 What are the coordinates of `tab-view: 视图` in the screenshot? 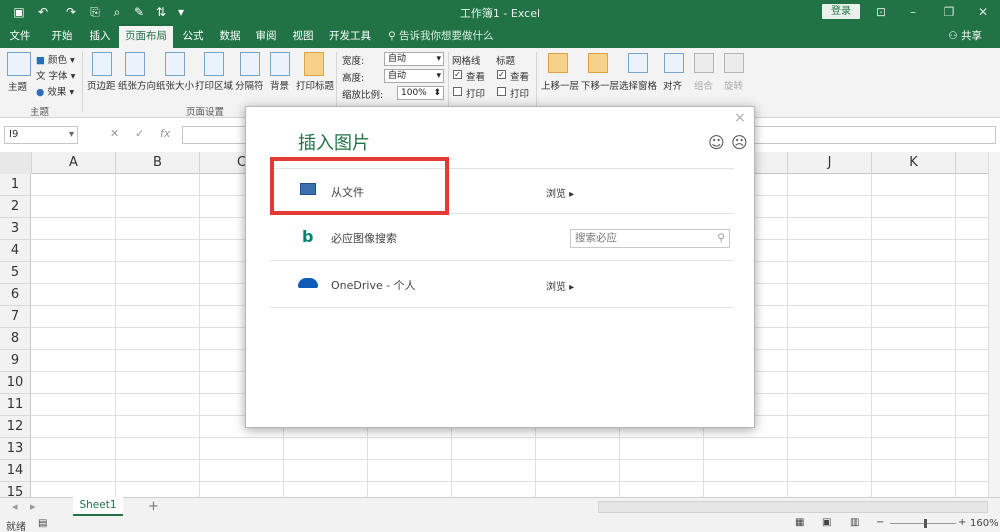 It's located at (303, 36).